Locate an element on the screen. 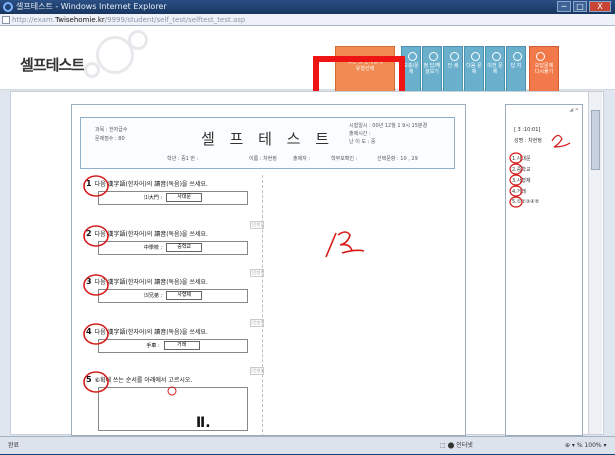 The width and height of the screenshot is (615, 455). address-domain: Twisehomie.kr is located at coordinates (80, 20).